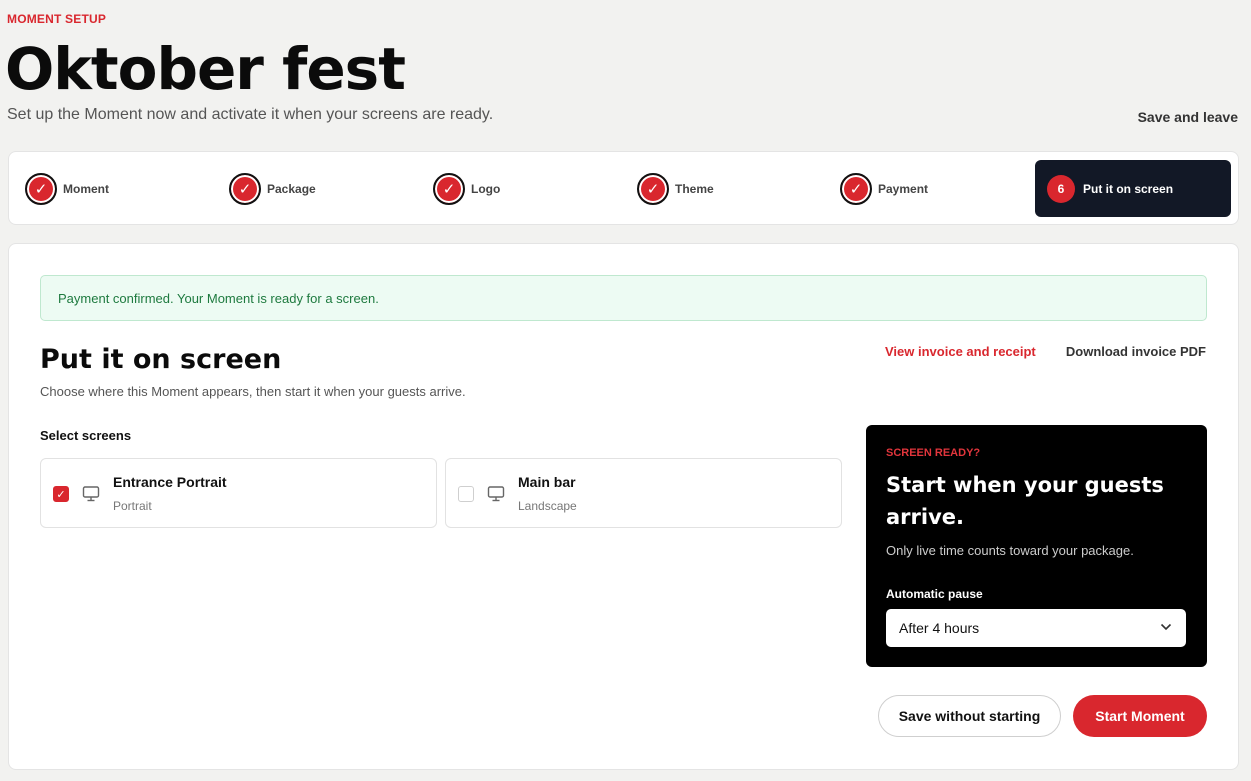 This screenshot has width=1251, height=781. What do you see at coordinates (1136, 351) in the screenshot?
I see `download-invoice-pdf-link: Download invoice PDF` at bounding box center [1136, 351].